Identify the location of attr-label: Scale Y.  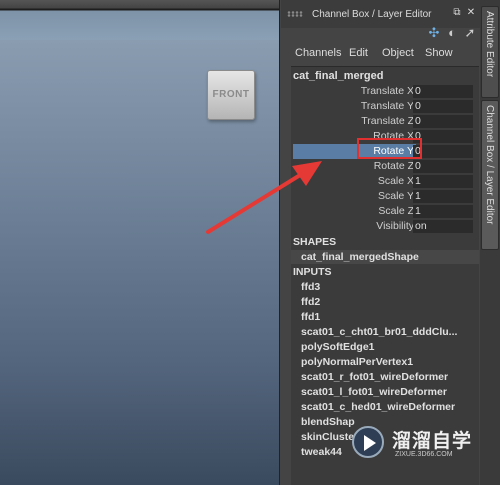
(396, 196).